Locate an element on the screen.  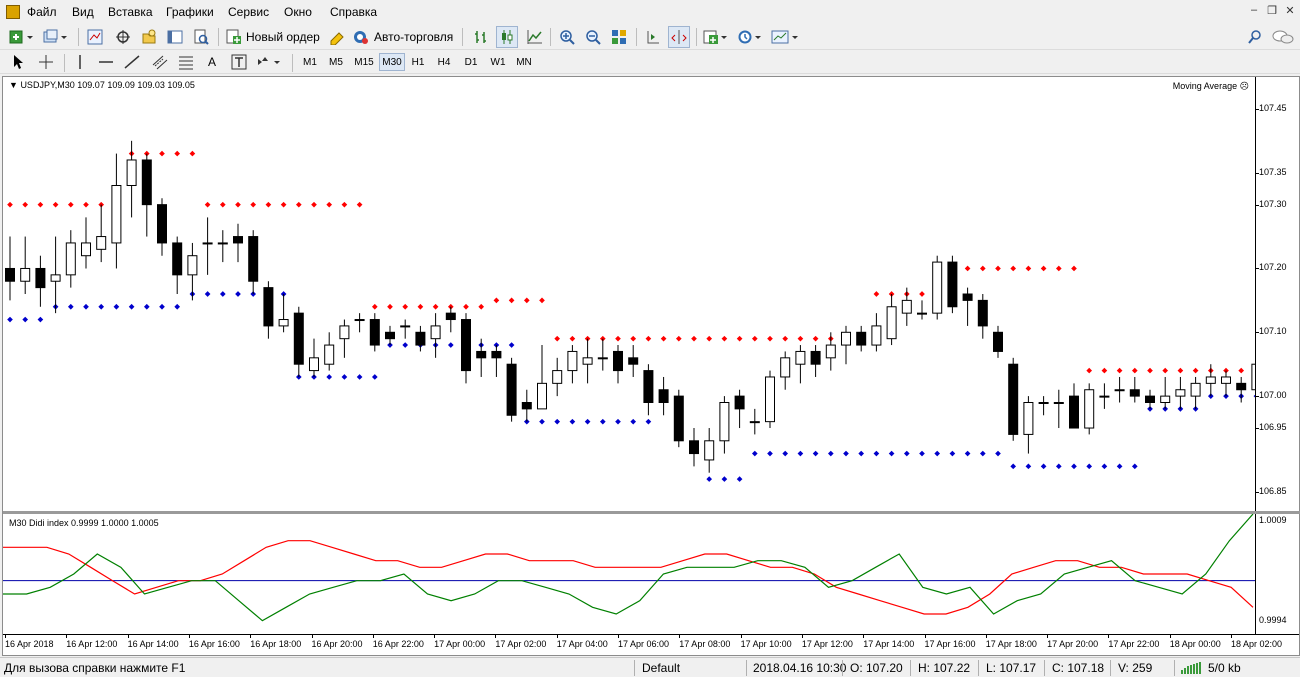
autoscroll-icon is located at coordinates (679, 37).